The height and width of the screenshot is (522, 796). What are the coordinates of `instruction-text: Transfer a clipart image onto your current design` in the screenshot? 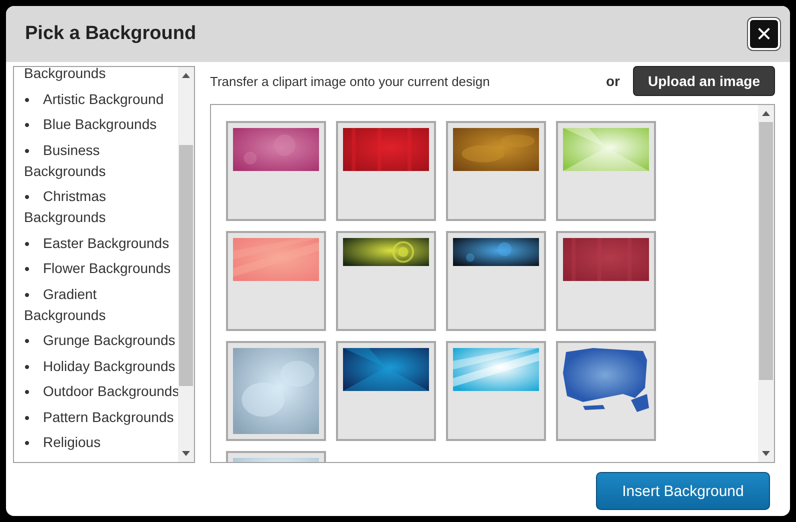 It's located at (350, 81).